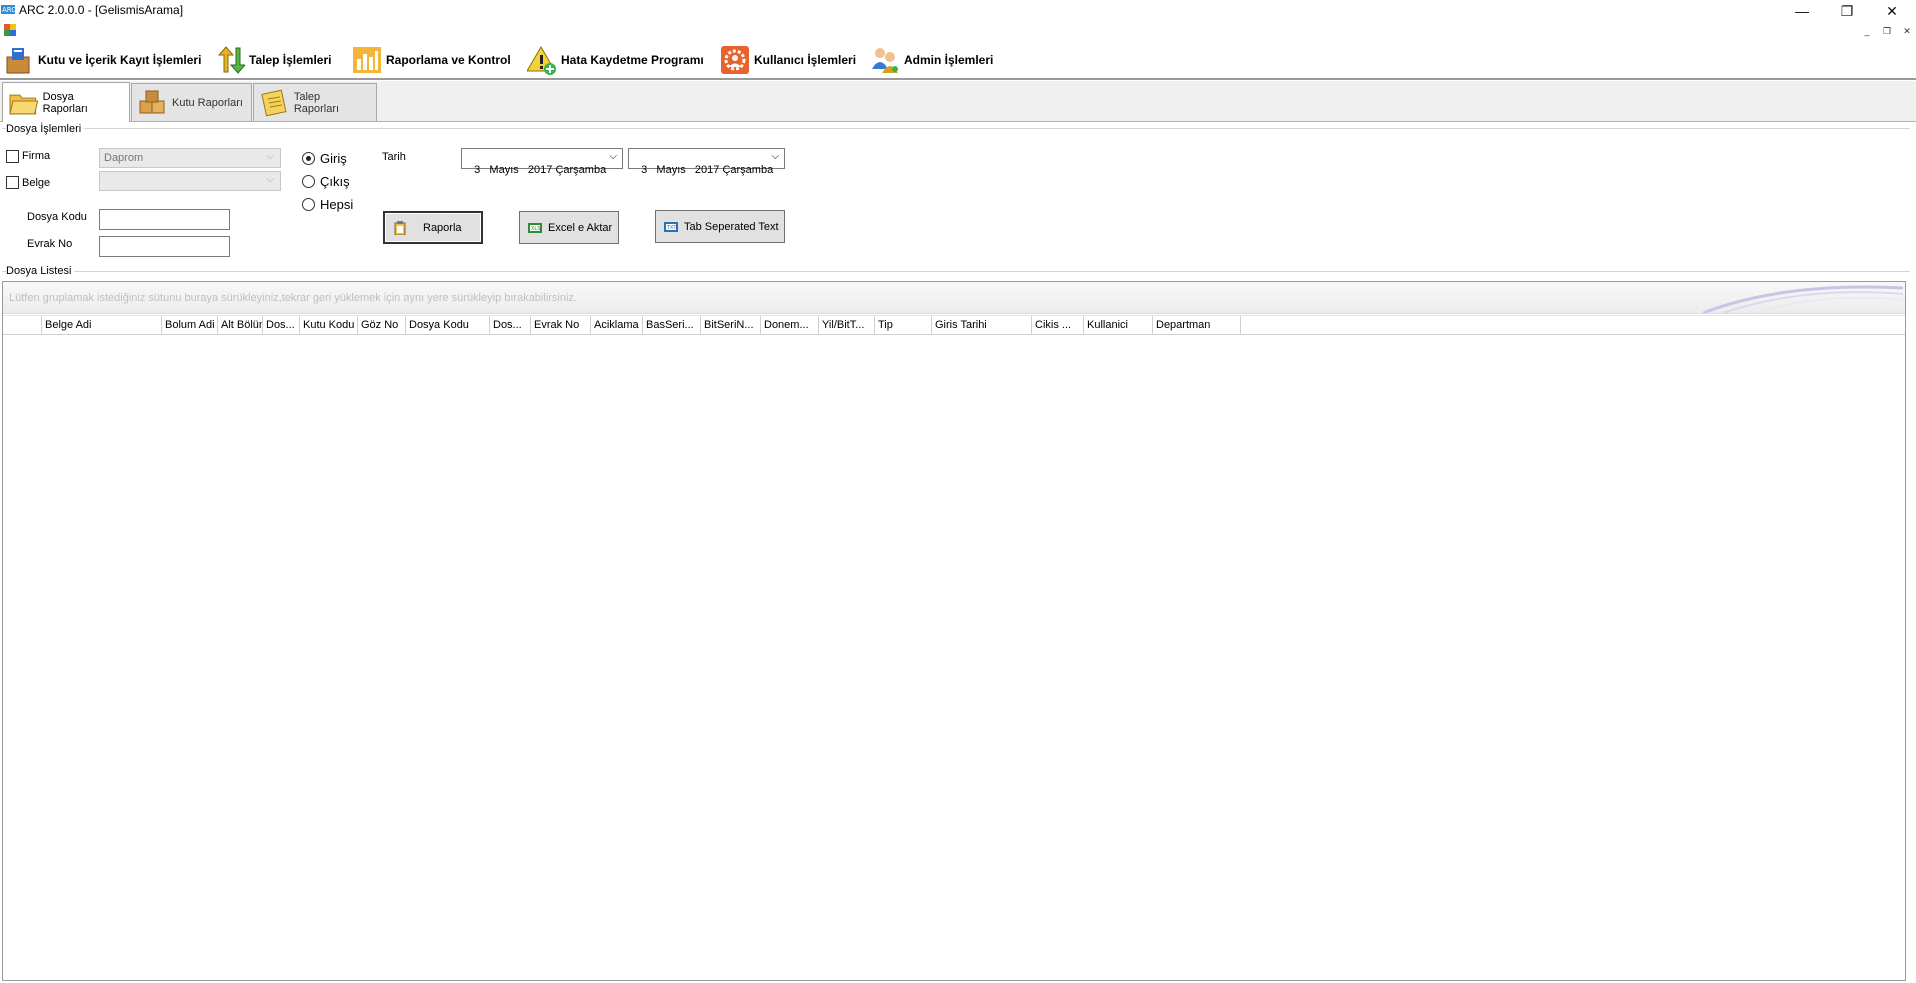 The image size is (1916, 983). I want to click on boxes-icon, so click(152, 101).